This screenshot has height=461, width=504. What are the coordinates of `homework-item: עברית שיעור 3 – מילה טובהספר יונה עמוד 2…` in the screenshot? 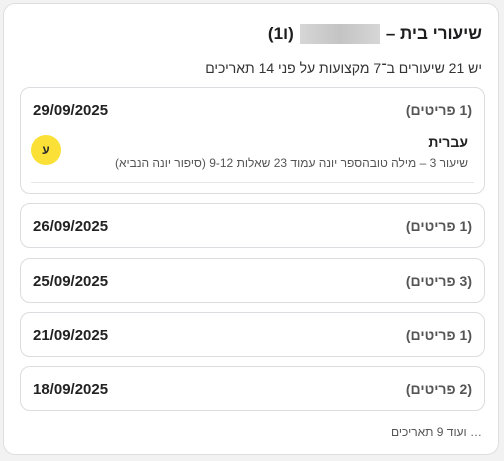 It's located at (252, 156).